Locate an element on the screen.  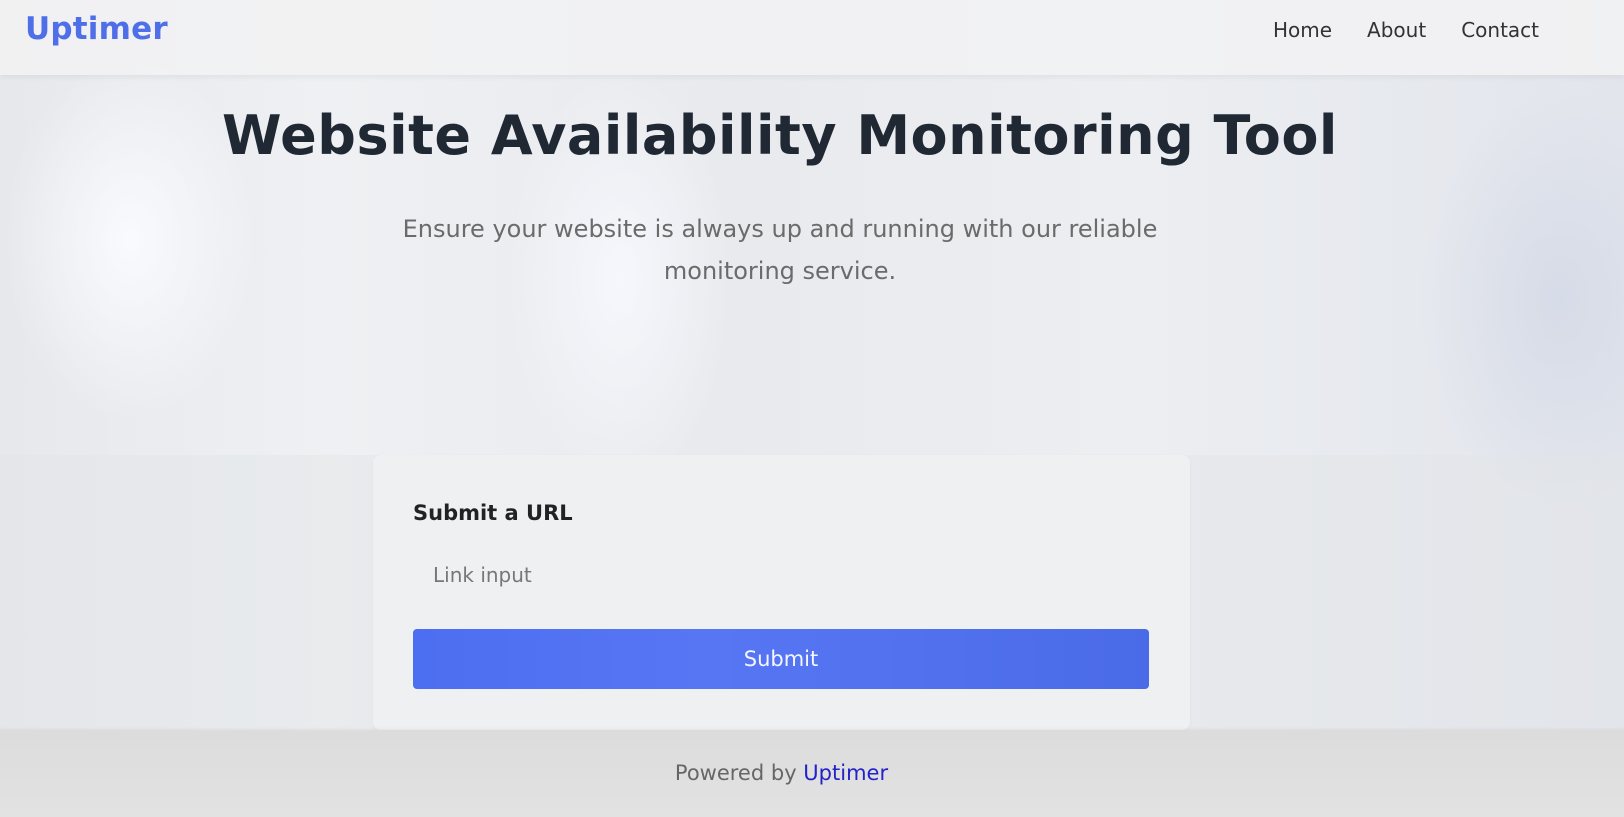
submit-button: Submit is located at coordinates (781, 659).